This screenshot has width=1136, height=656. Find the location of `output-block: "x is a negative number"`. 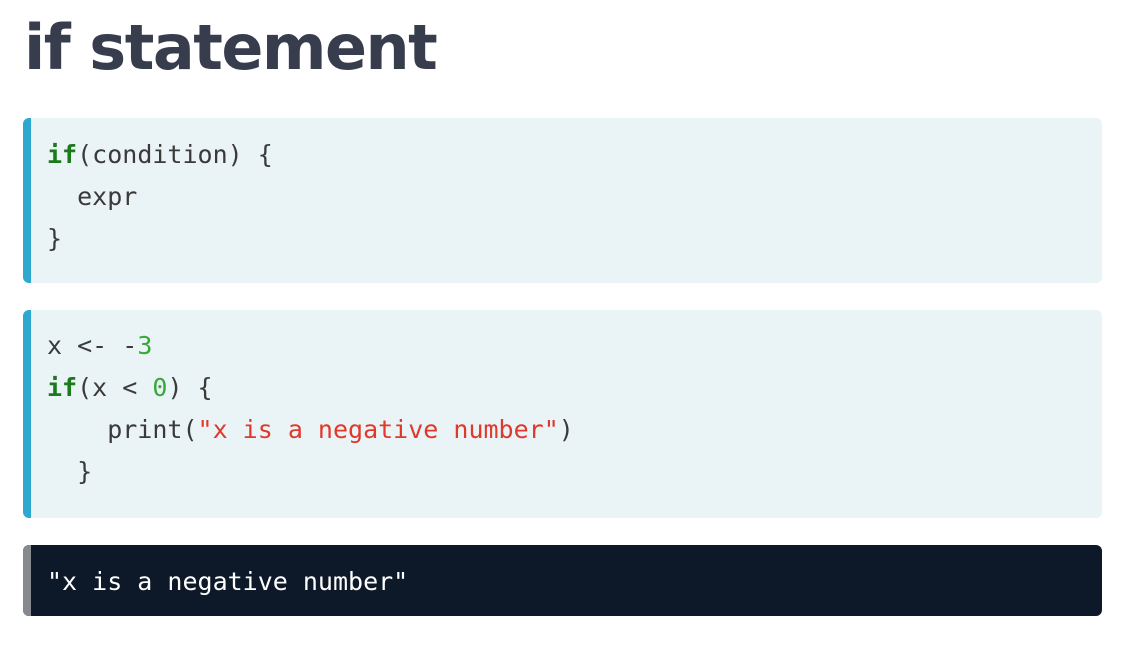

output-block: "x is a negative number" is located at coordinates (562, 580).